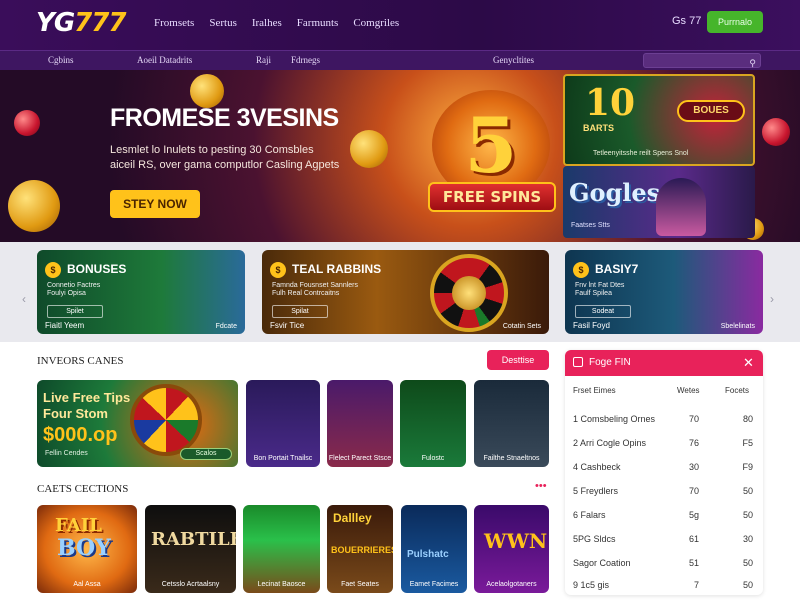  What do you see at coordinates (352, 518) in the screenshot?
I see `game-logo-text: Dallley` at bounding box center [352, 518].